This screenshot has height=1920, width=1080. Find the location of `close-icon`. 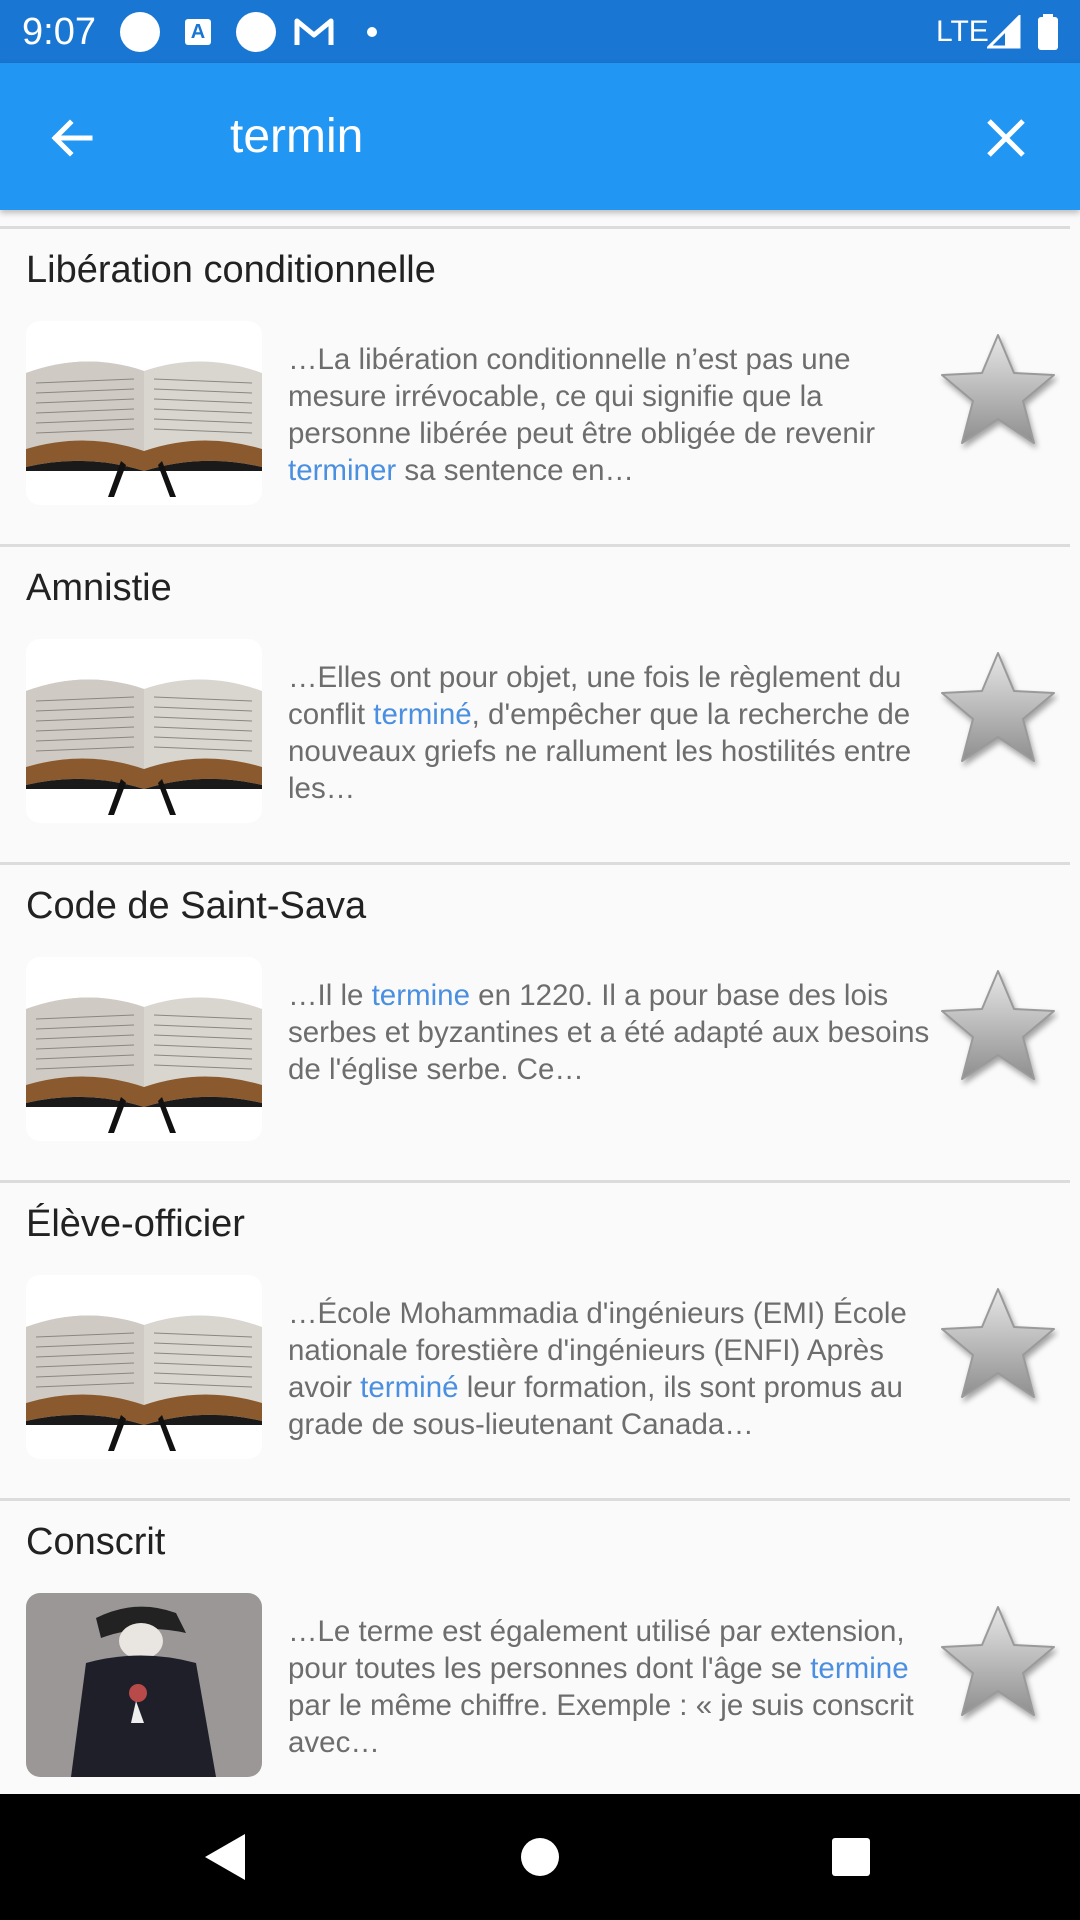

close-icon is located at coordinates (1006, 138).